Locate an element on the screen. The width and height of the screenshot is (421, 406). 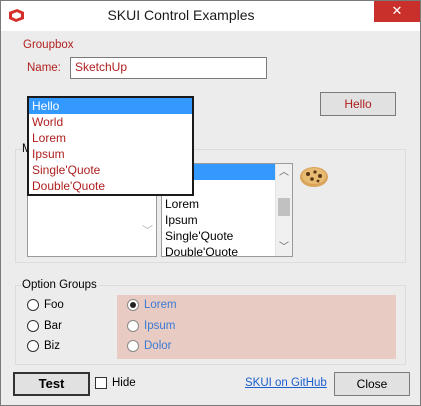
scroll-down-icon: ﹀ is located at coordinates (284, 247).